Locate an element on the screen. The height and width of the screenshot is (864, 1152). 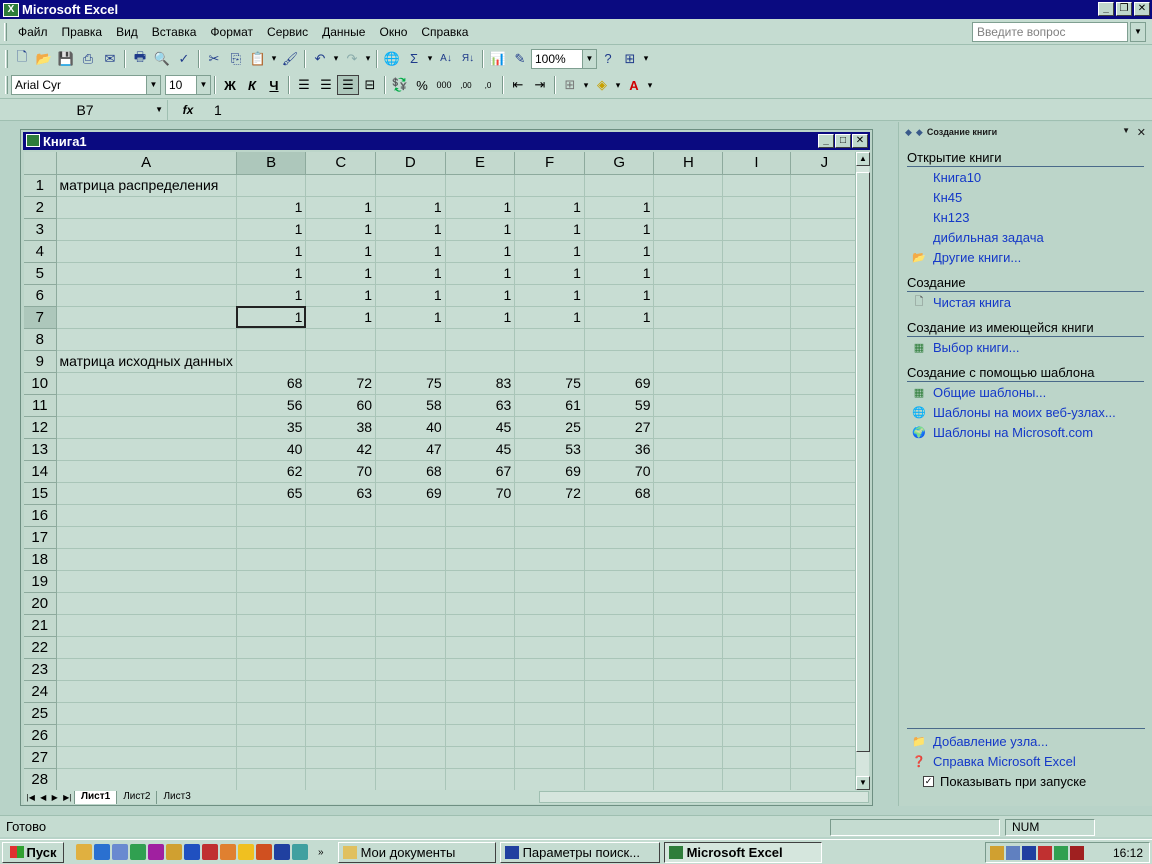
decrease-decimal-icon: ,0 is located at coordinates (488, 85).